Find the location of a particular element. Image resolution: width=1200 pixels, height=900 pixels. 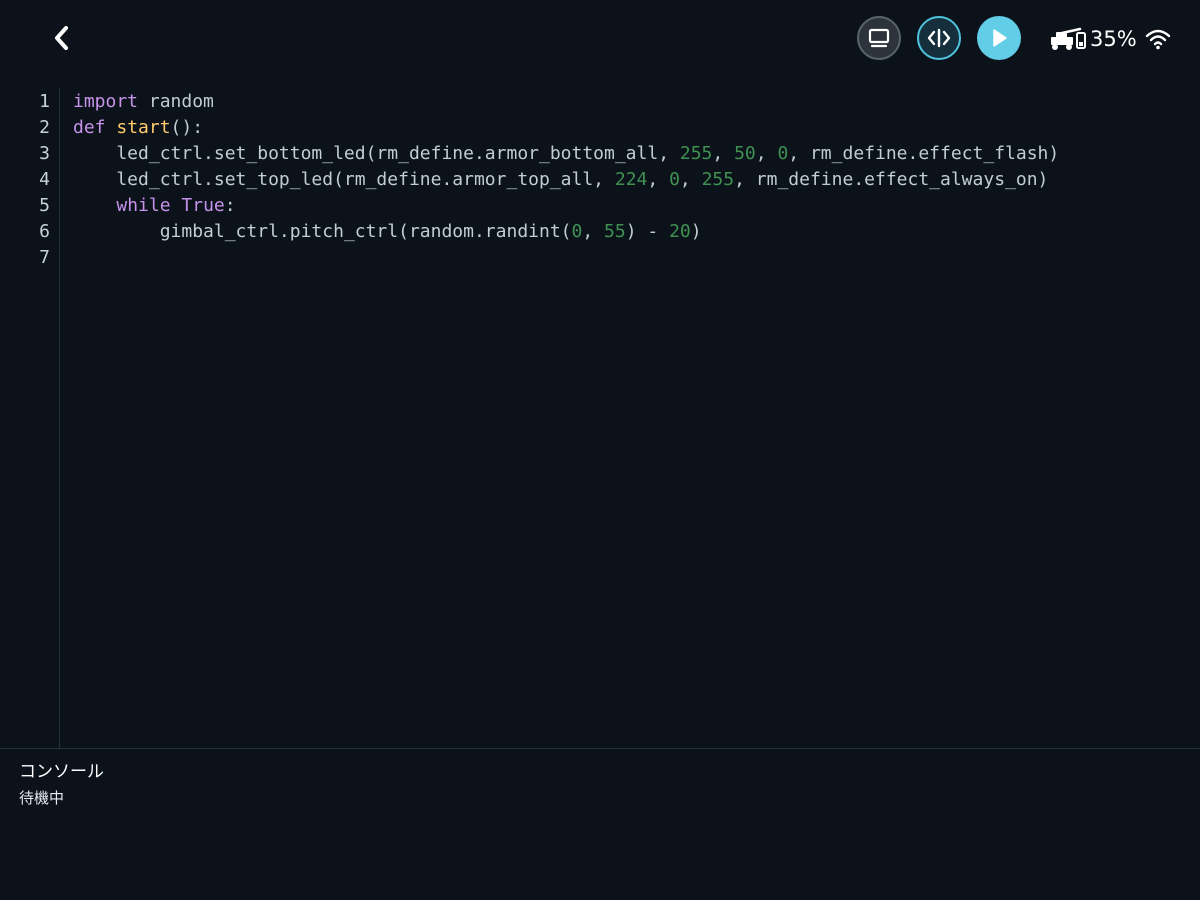

line-number: 7 is located at coordinates (44, 257).